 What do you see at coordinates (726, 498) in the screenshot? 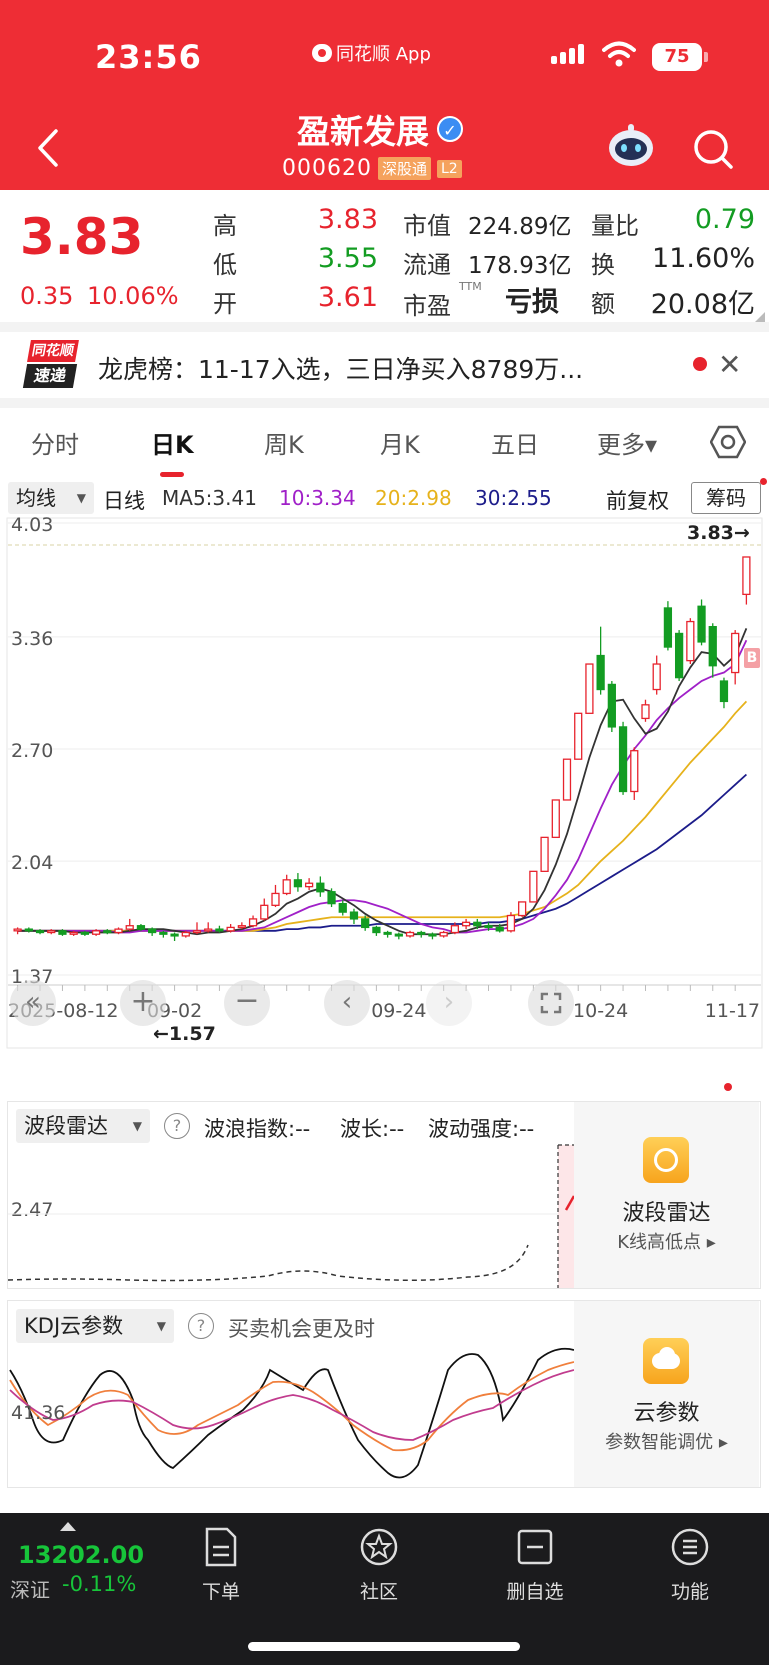
I see `chip-distribution-button: 筹码` at bounding box center [726, 498].